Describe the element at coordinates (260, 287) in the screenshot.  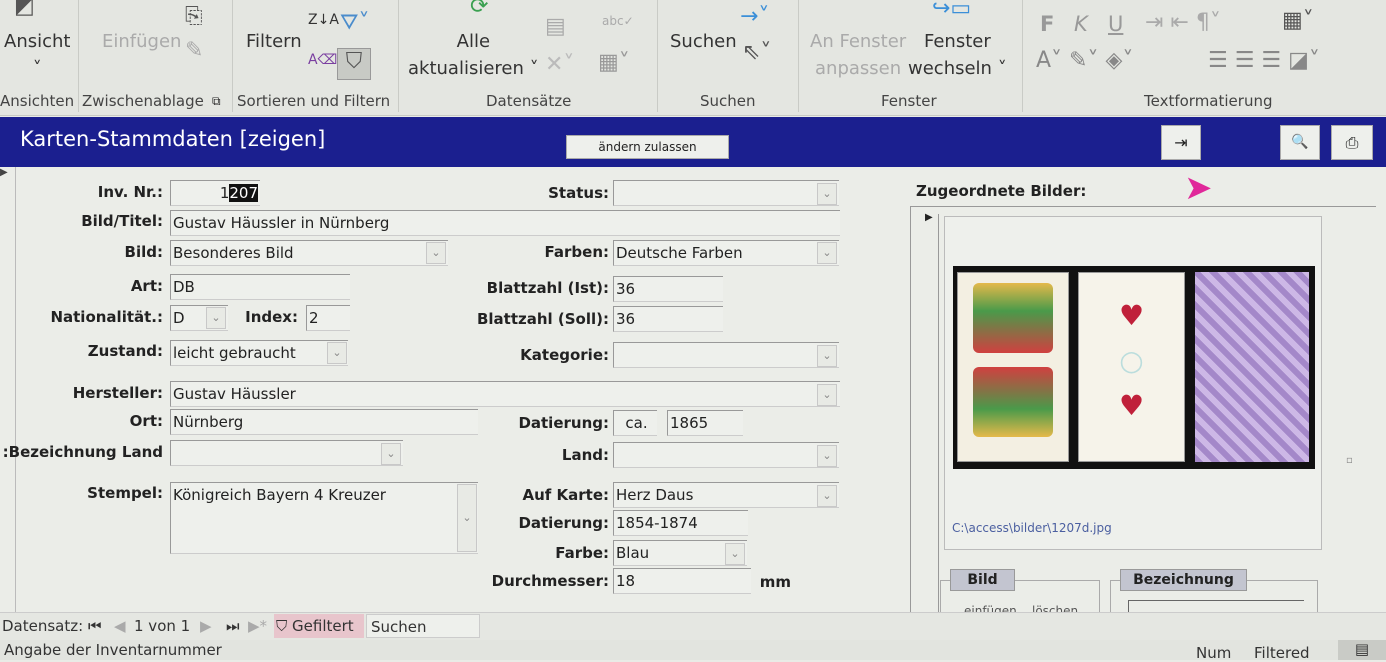
I see `art-input: DB` at that location.